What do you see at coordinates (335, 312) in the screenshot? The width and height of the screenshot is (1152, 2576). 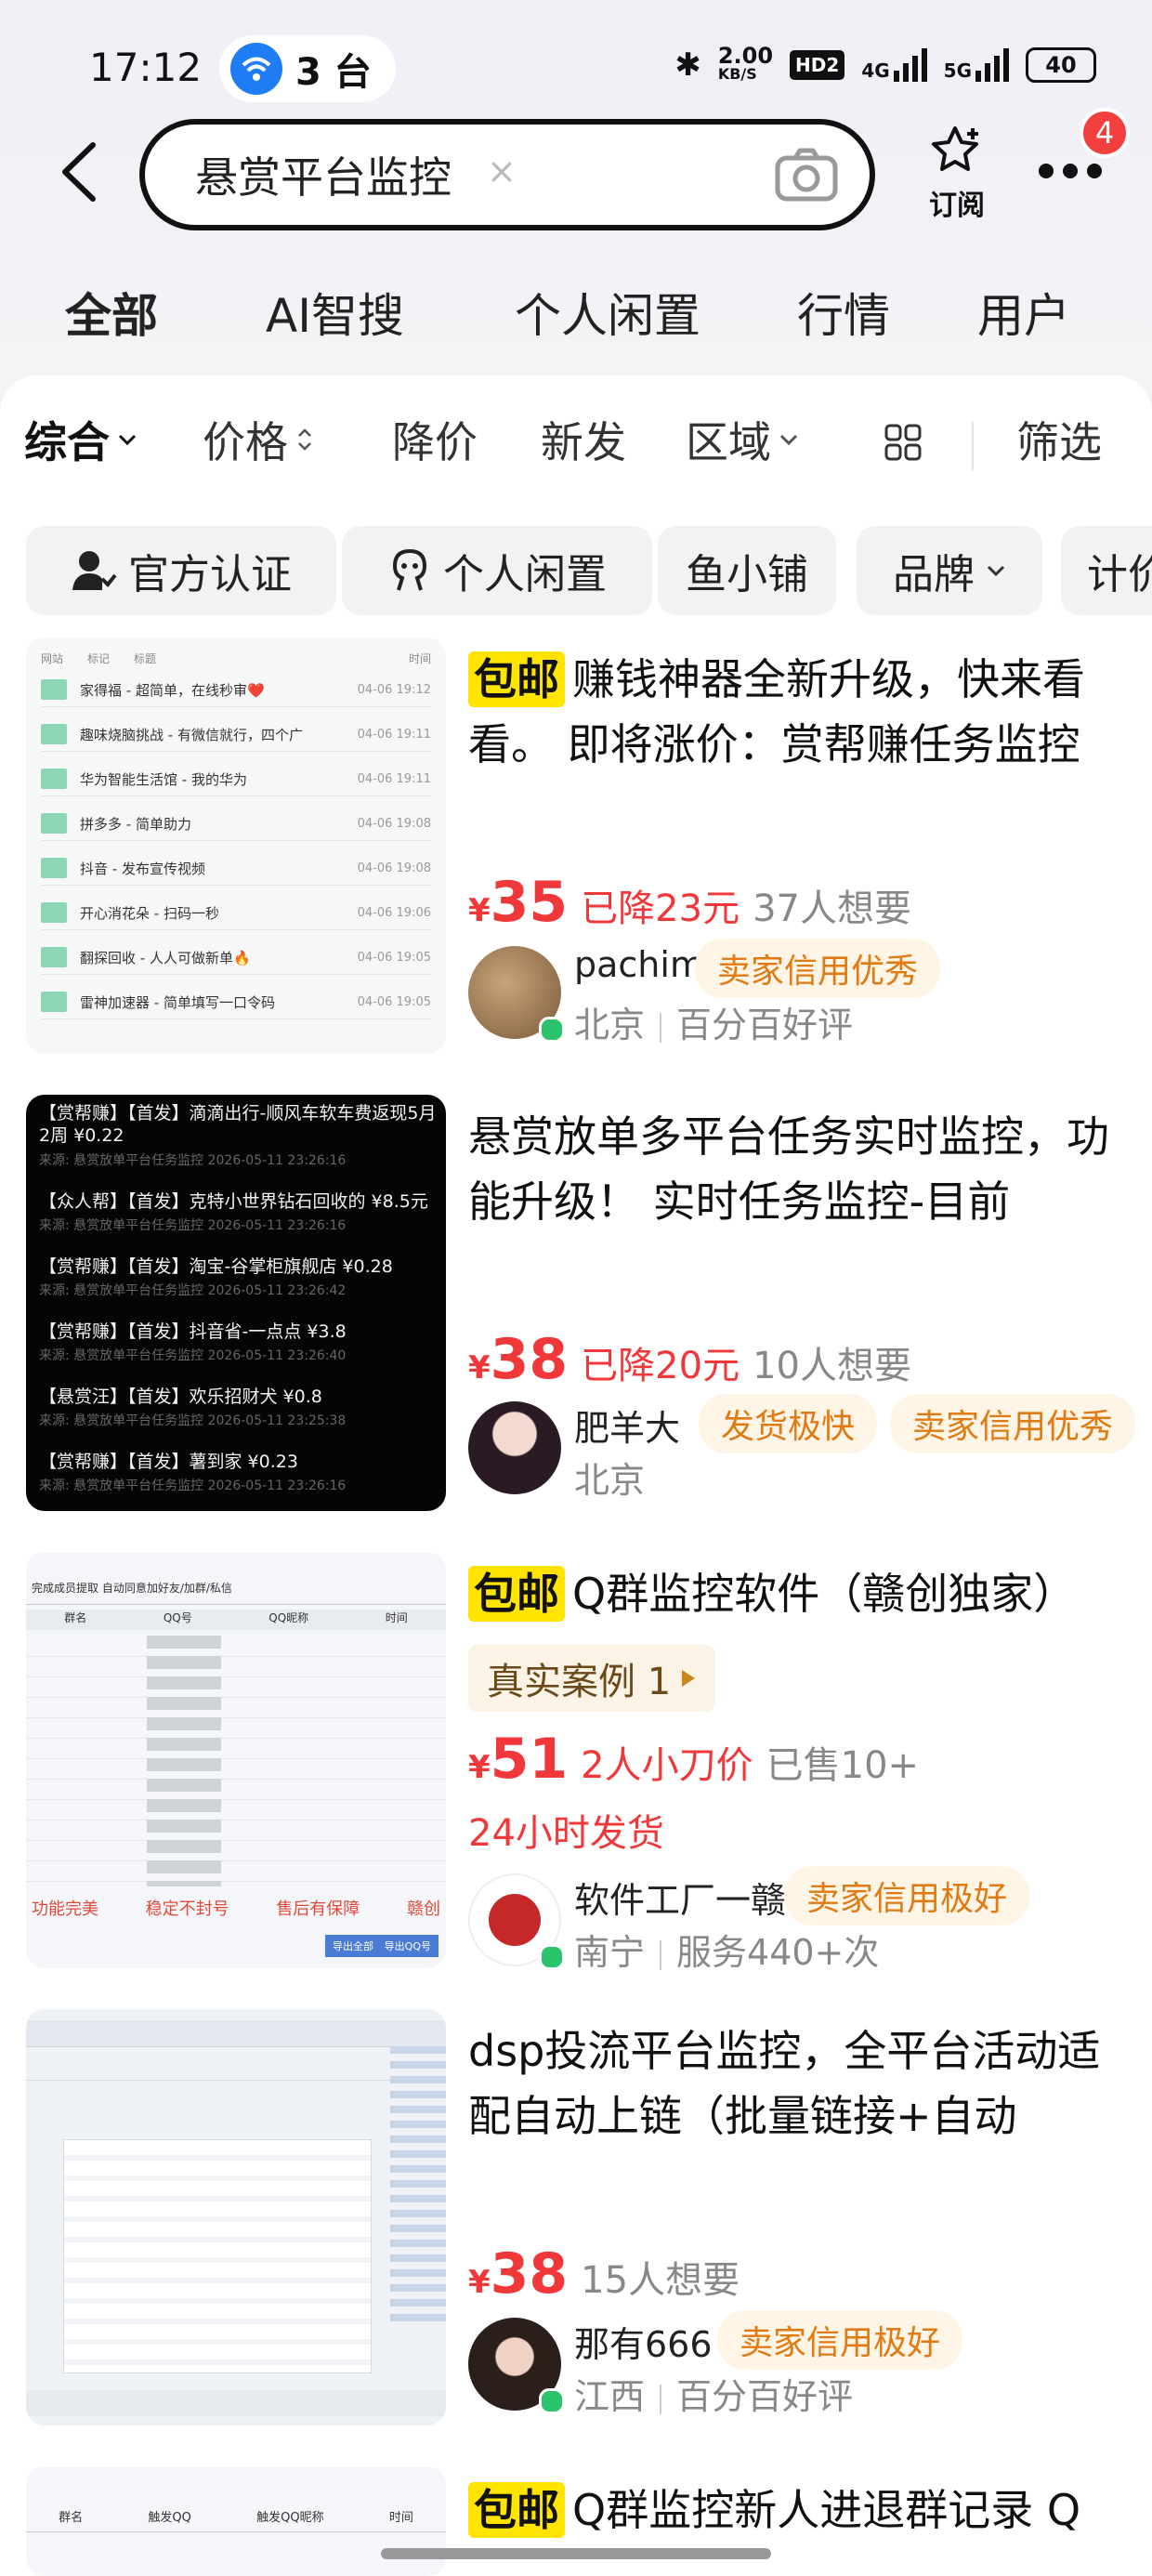 I see `tab-ai-search: AI智搜` at bounding box center [335, 312].